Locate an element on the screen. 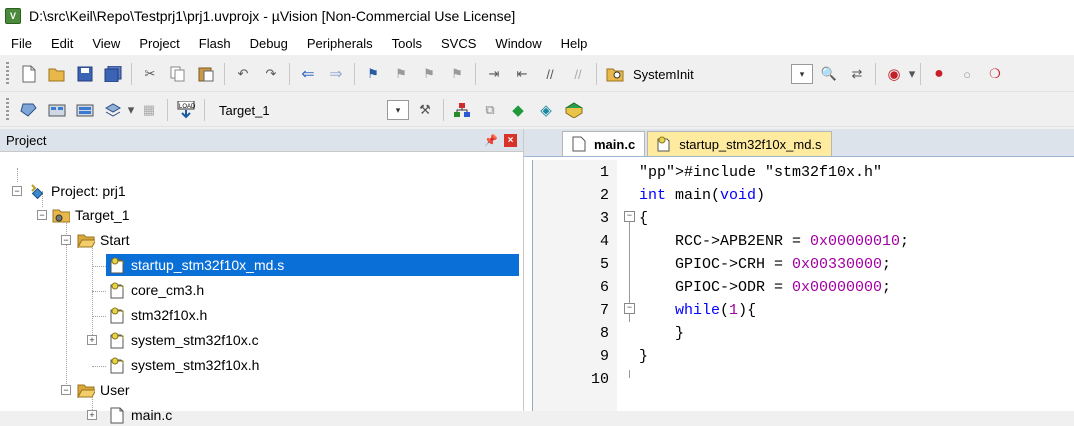 The height and width of the screenshot is (426, 1074). uncomment-icon: // is located at coordinates (578, 74).